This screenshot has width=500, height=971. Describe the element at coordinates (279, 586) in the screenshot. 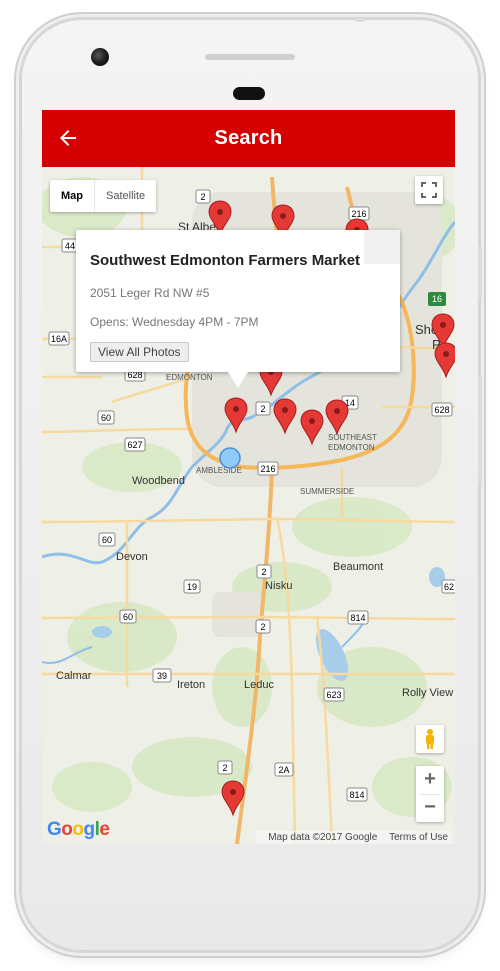

I see `label-nisku: Nisku` at that location.